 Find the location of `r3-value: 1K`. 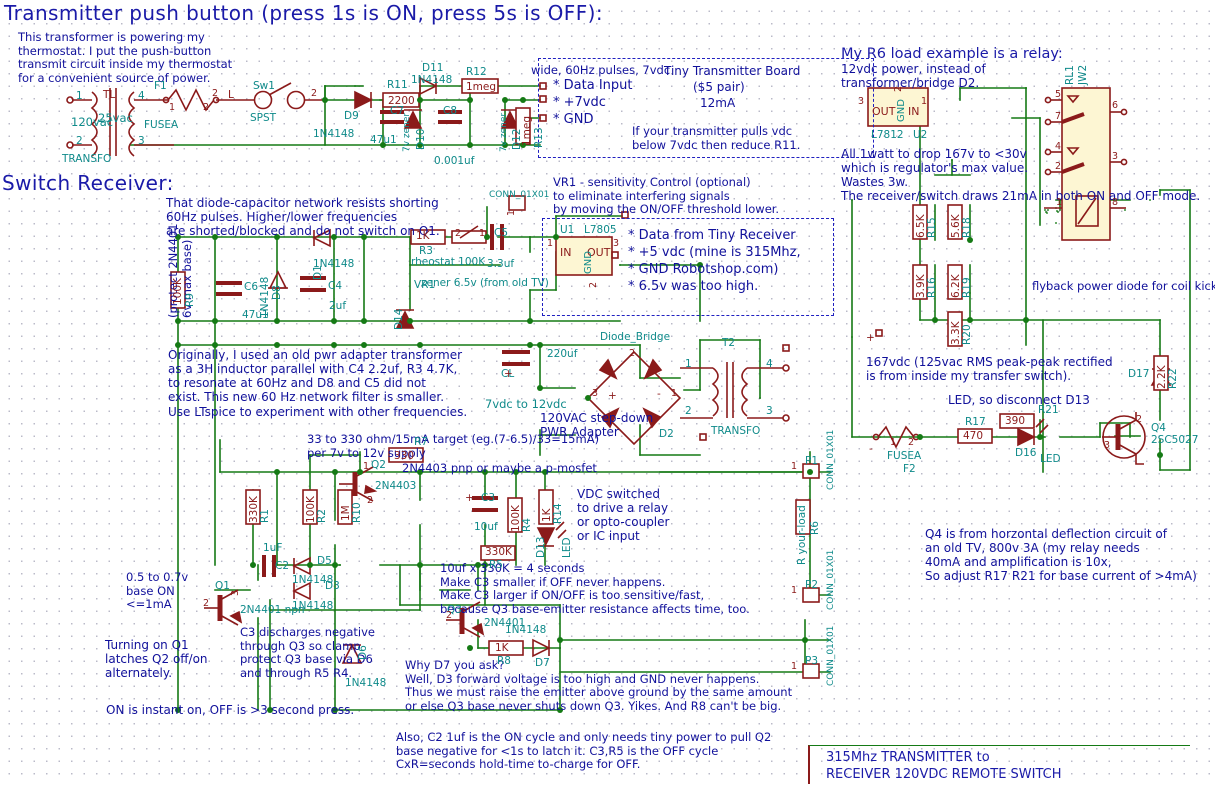

r3-value: 1K is located at coordinates (423, 236).